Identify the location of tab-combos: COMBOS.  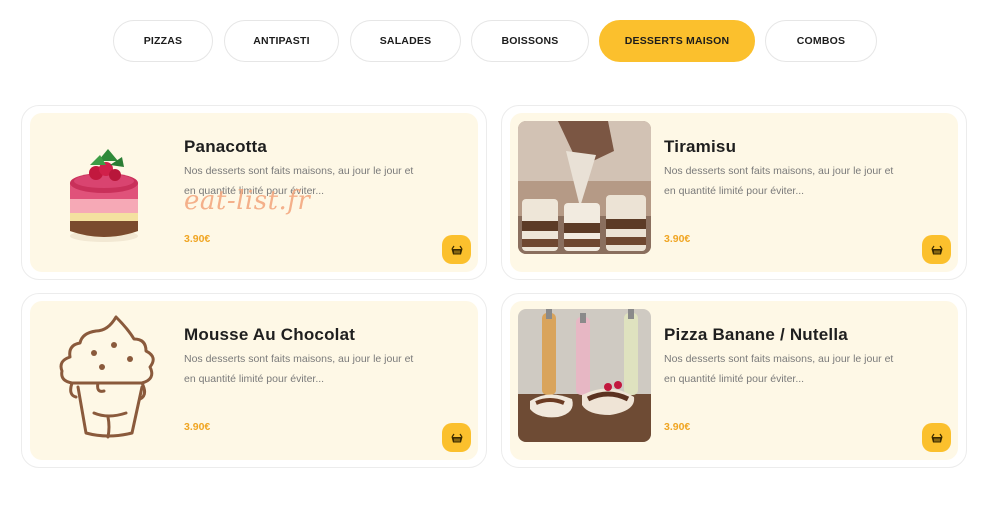
(821, 41).